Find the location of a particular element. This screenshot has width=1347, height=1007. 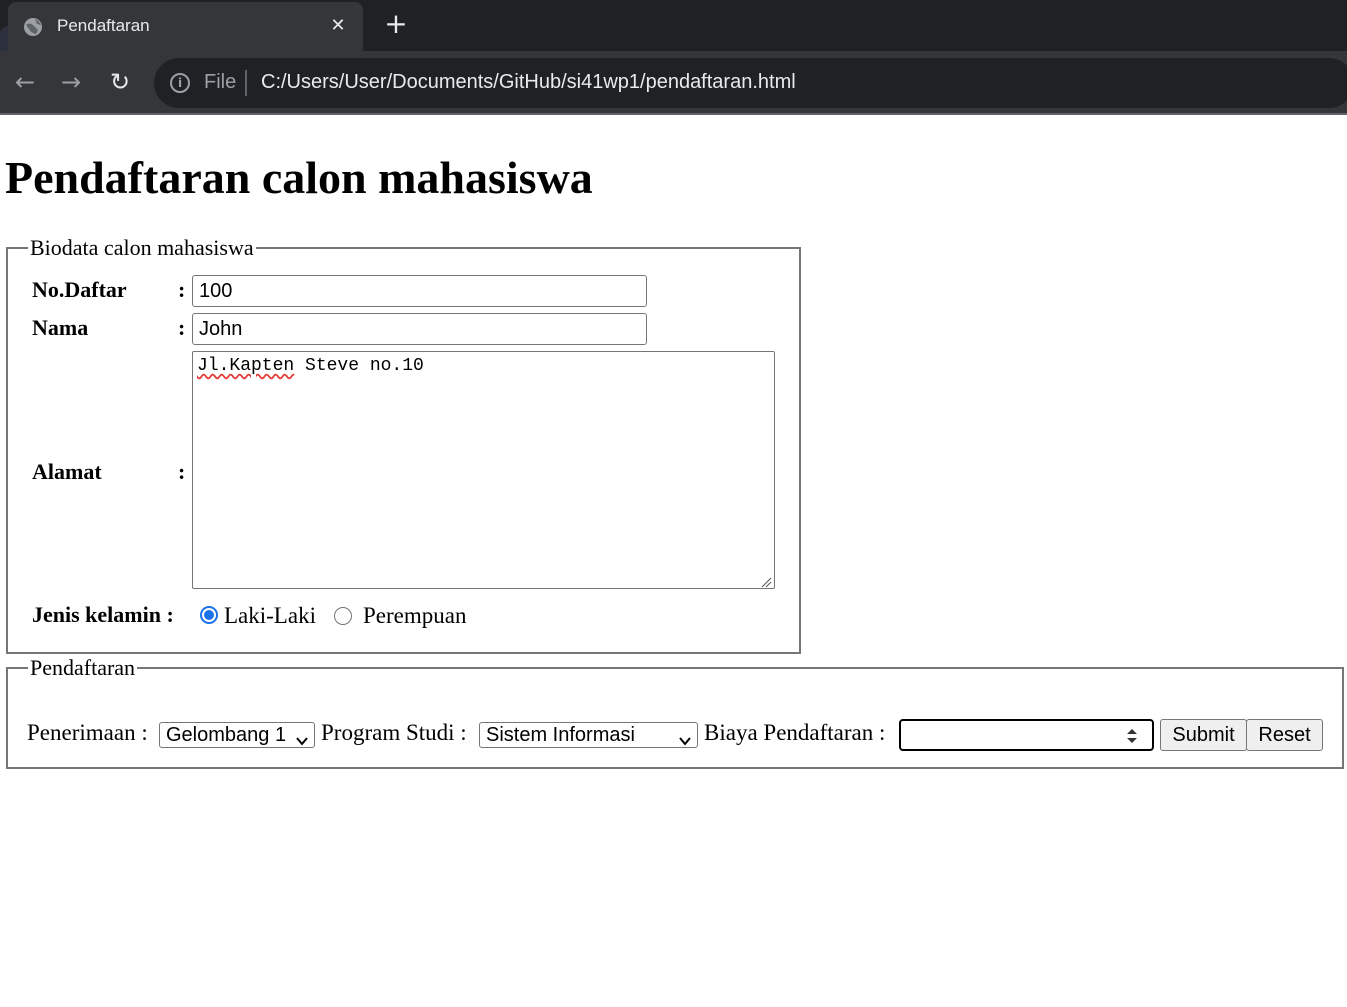

alamat-text-rest: Steve no.10 is located at coordinates (359, 366).